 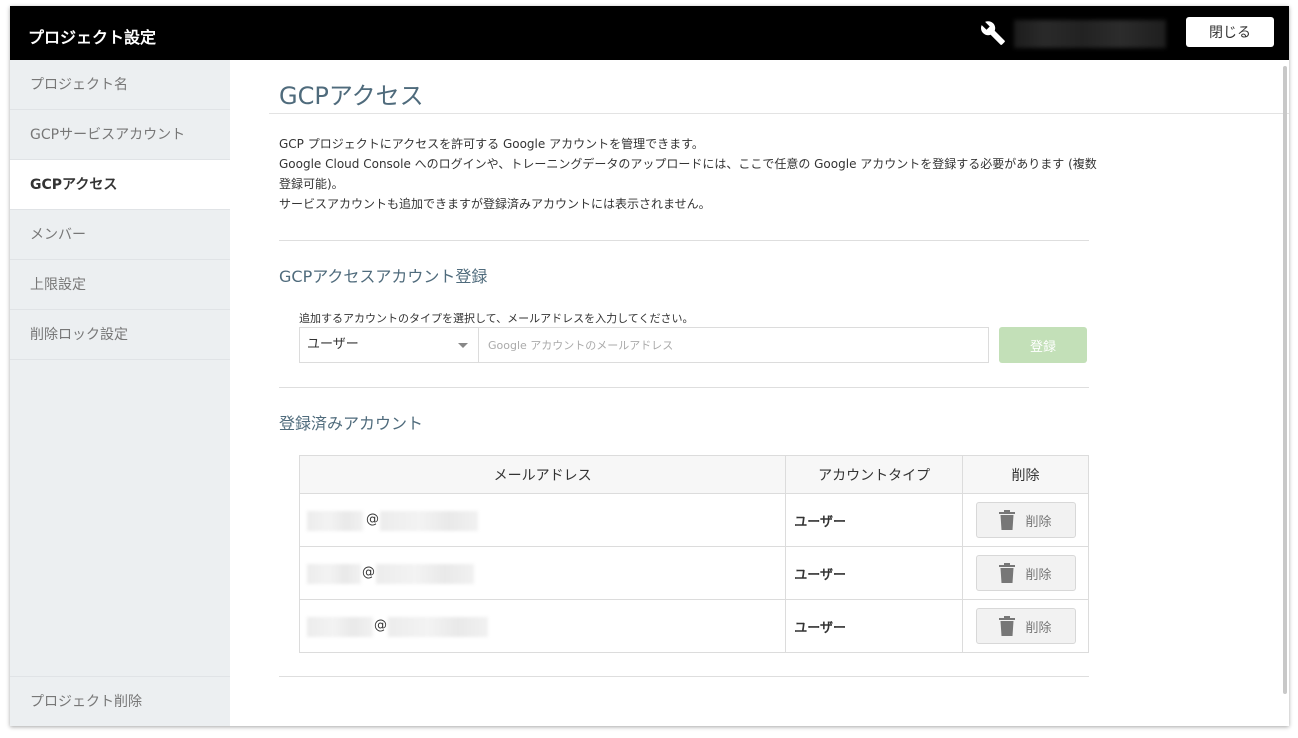 What do you see at coordinates (351, 423) in the screenshot?
I see `registered-section-title: 登録済みアカウント` at bounding box center [351, 423].